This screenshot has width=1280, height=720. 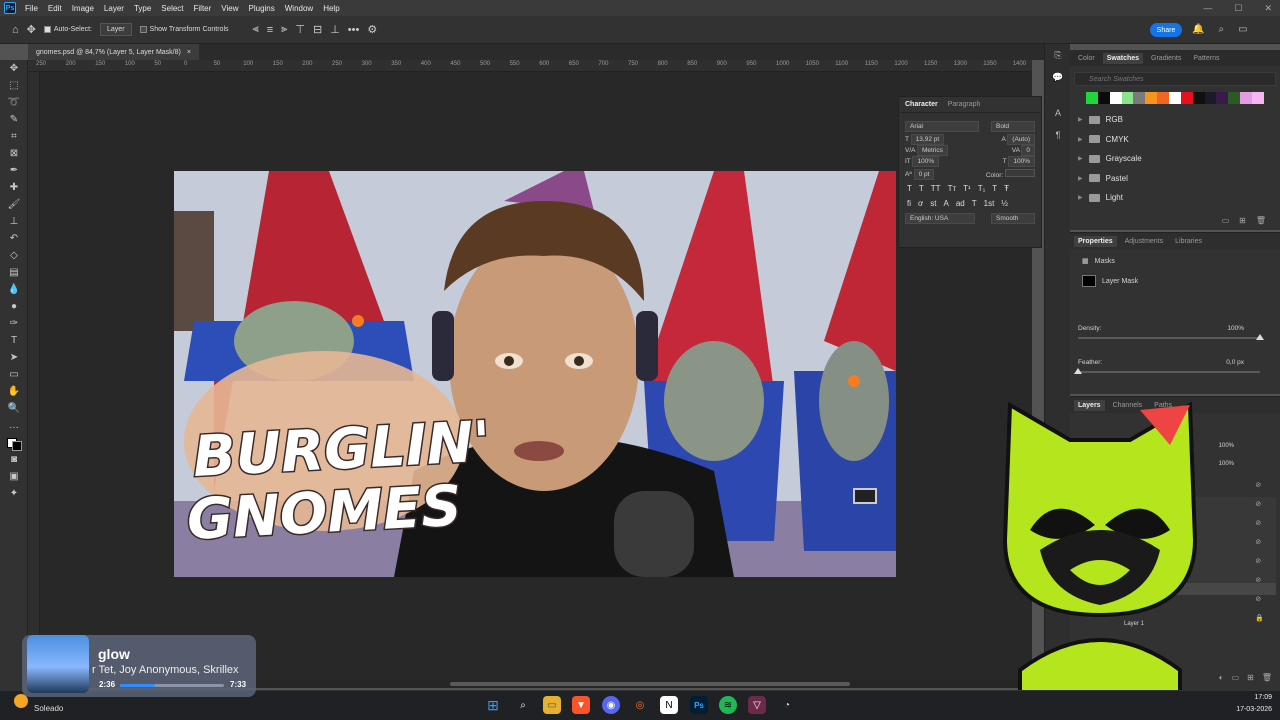 What do you see at coordinates (942, 126) in the screenshot?
I see `font-family-field: Arial` at bounding box center [942, 126].